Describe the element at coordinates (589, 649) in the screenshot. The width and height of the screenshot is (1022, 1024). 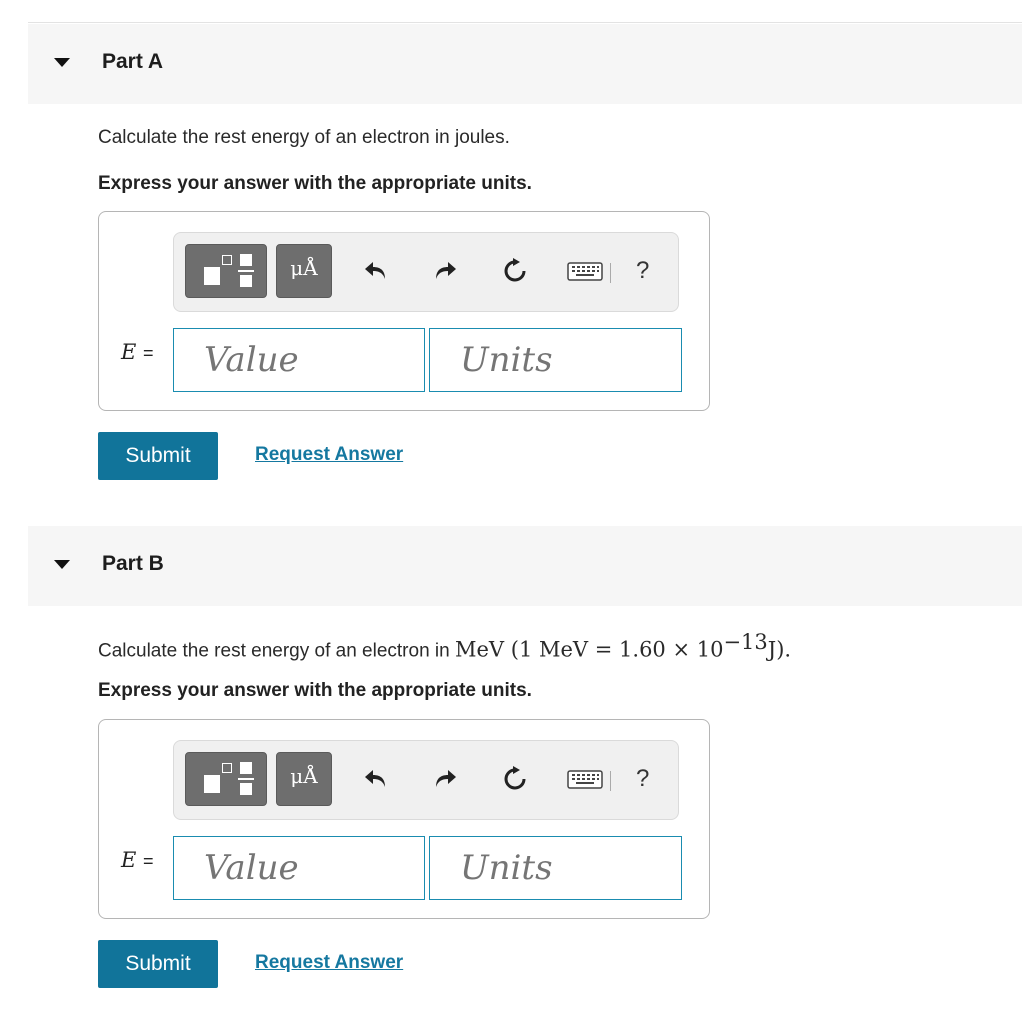
I see `question-math: MeV (1 MeV = 1.60 × 10` at that location.